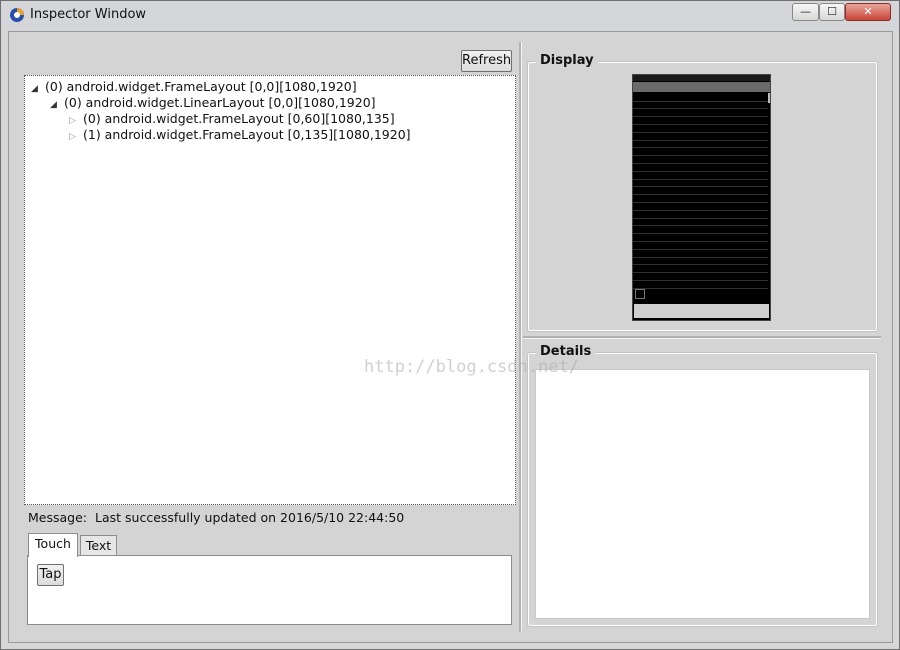 The width and height of the screenshot is (900, 650). I want to click on minimize-button: —, so click(805, 12).